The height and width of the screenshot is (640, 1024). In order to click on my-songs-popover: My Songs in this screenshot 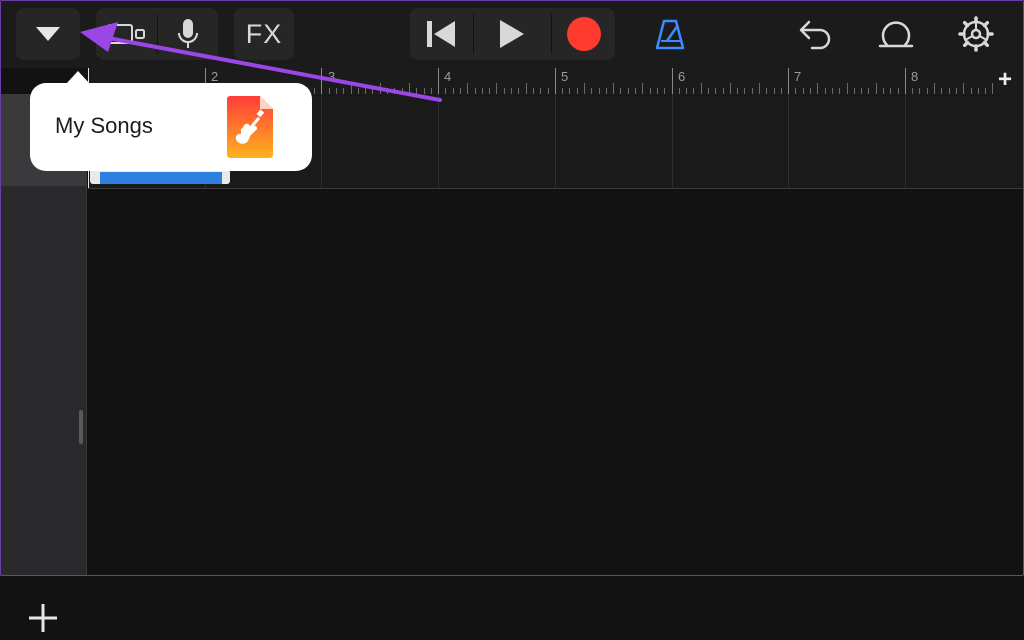, I will do `click(171, 121)`.